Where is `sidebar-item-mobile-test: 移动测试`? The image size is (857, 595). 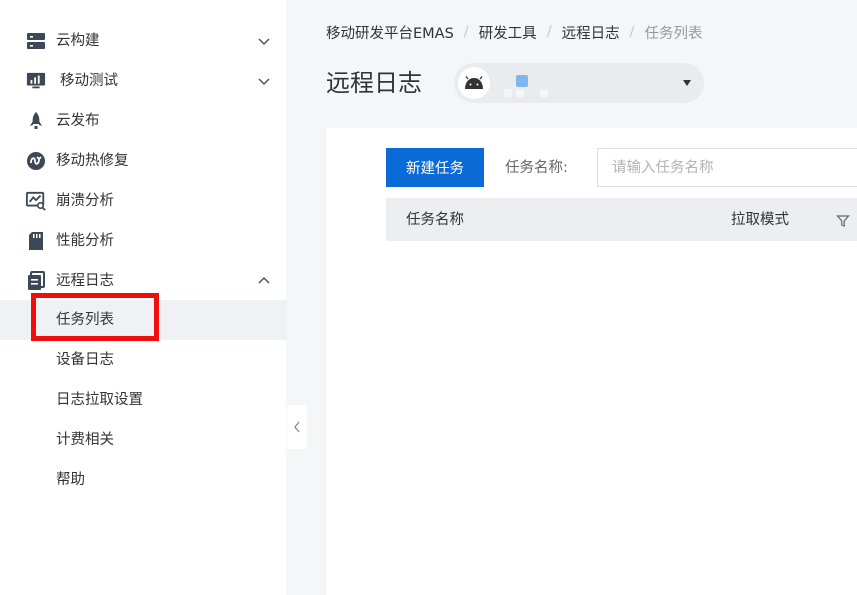 sidebar-item-mobile-test: 移动测试 is located at coordinates (143, 81).